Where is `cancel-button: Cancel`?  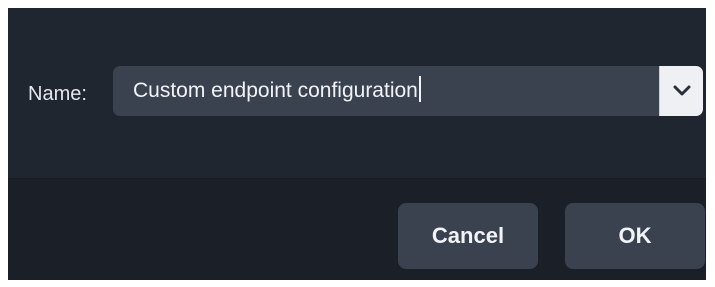 cancel-button: Cancel is located at coordinates (468, 236).